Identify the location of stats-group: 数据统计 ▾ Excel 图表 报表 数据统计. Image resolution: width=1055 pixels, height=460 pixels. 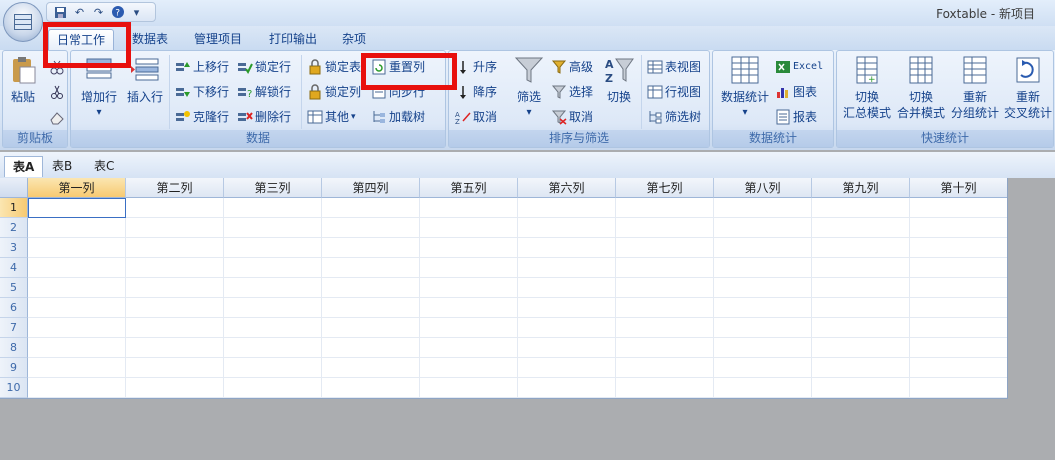
(773, 99).